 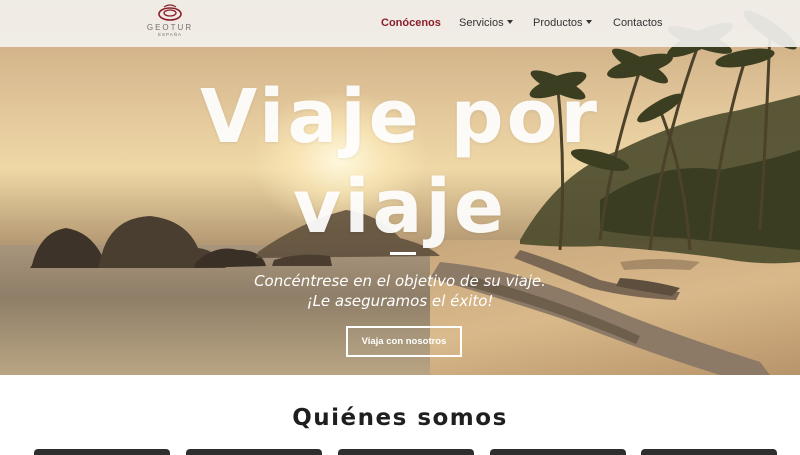 What do you see at coordinates (400, 207) in the screenshot?
I see `hero-headline-line2: viaje` at bounding box center [400, 207].